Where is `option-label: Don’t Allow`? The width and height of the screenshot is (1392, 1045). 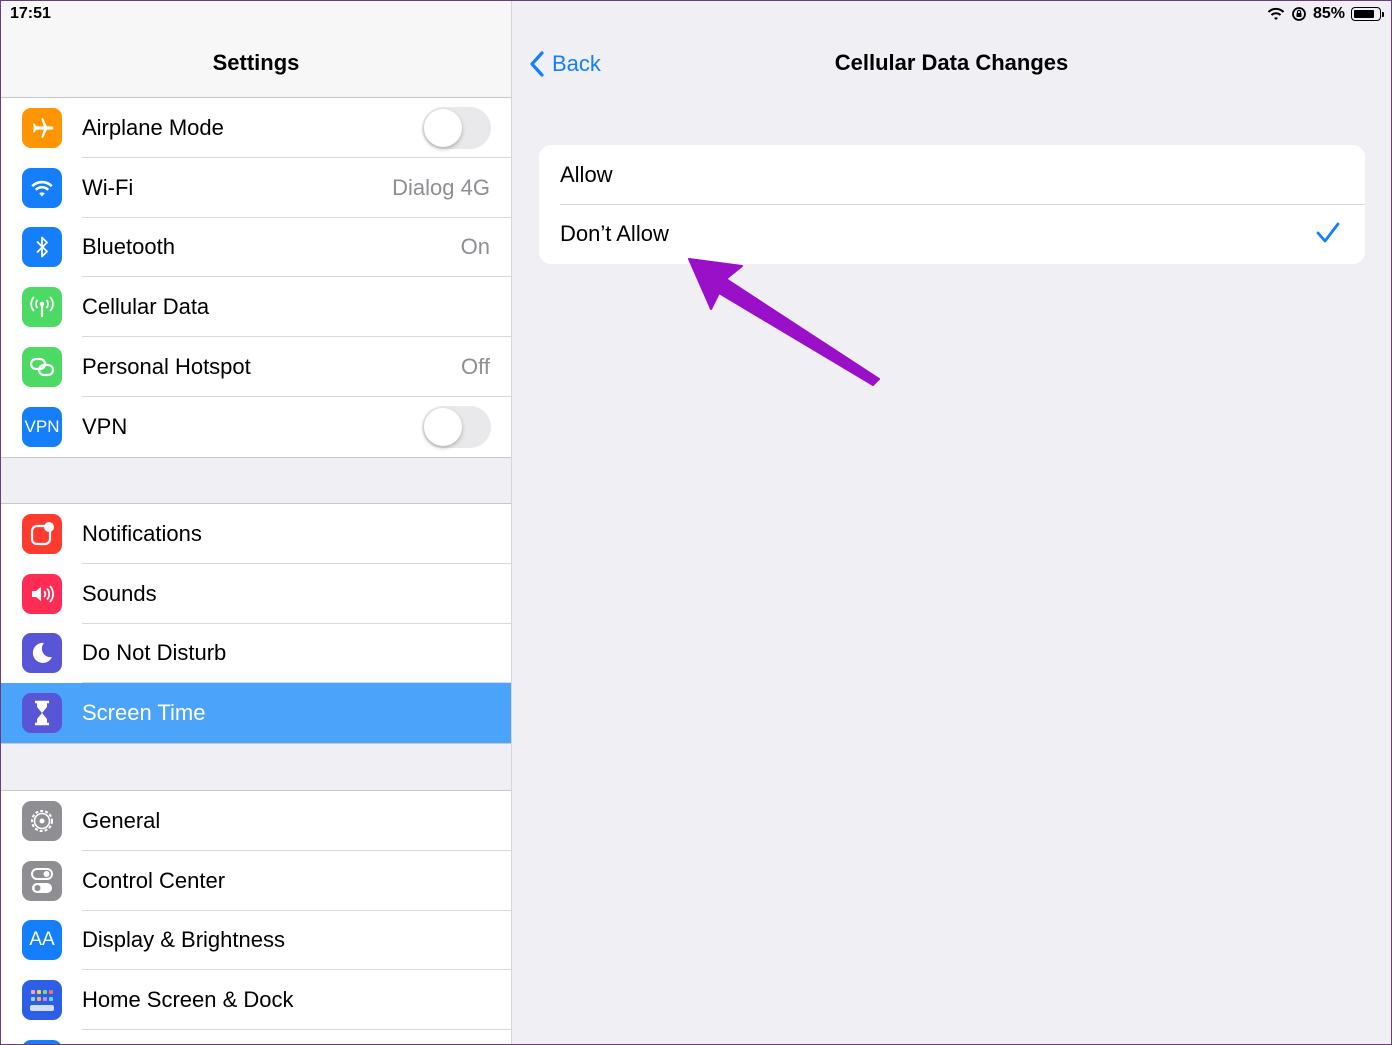
option-label: Don’t Allow is located at coordinates (614, 234).